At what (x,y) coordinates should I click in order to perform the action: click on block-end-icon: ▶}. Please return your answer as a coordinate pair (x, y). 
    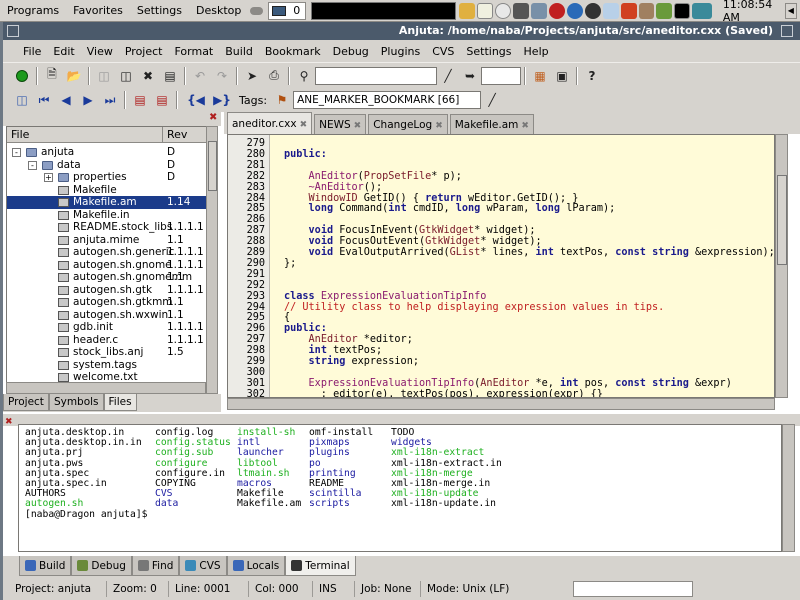
    Looking at the image, I should click on (222, 100).